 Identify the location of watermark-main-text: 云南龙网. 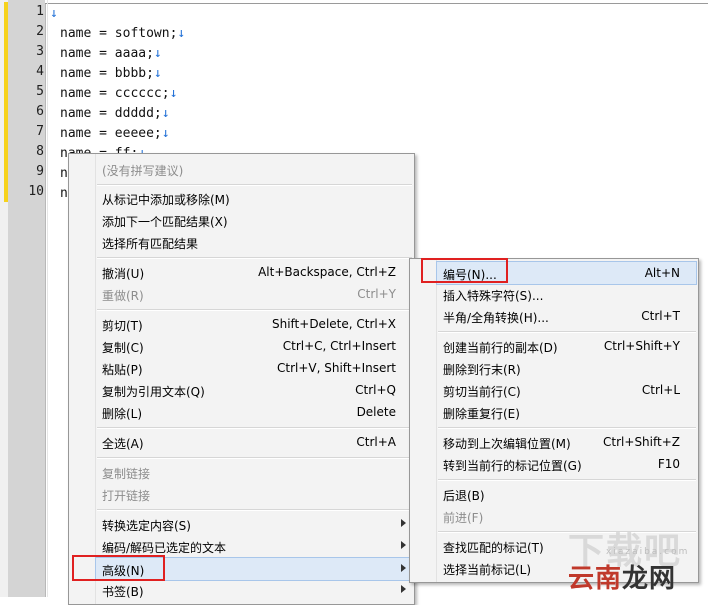
(622, 579).